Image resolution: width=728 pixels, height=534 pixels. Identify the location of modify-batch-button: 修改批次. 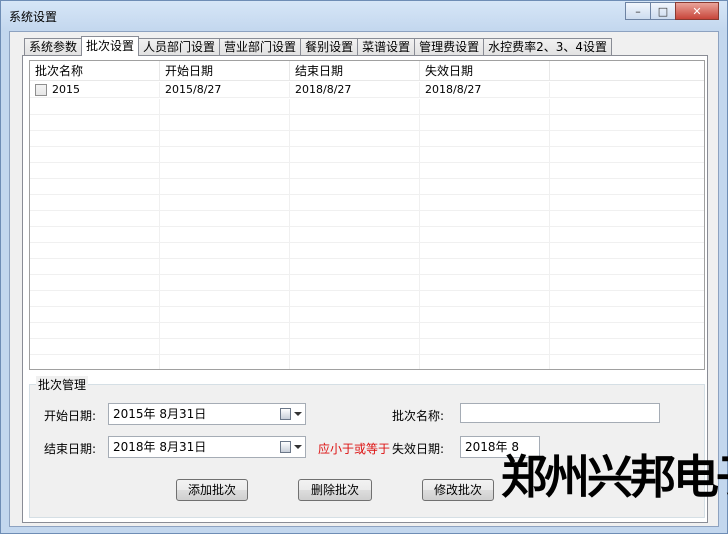
(458, 490).